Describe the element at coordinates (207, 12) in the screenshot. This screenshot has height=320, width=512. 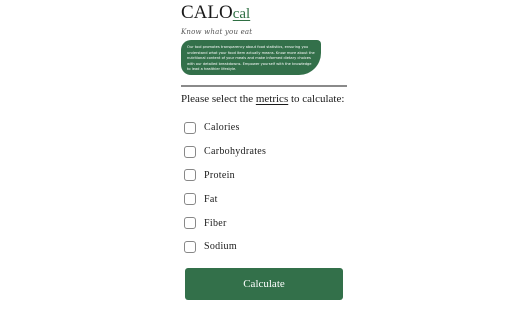
I see `logo-main: CALO` at that location.